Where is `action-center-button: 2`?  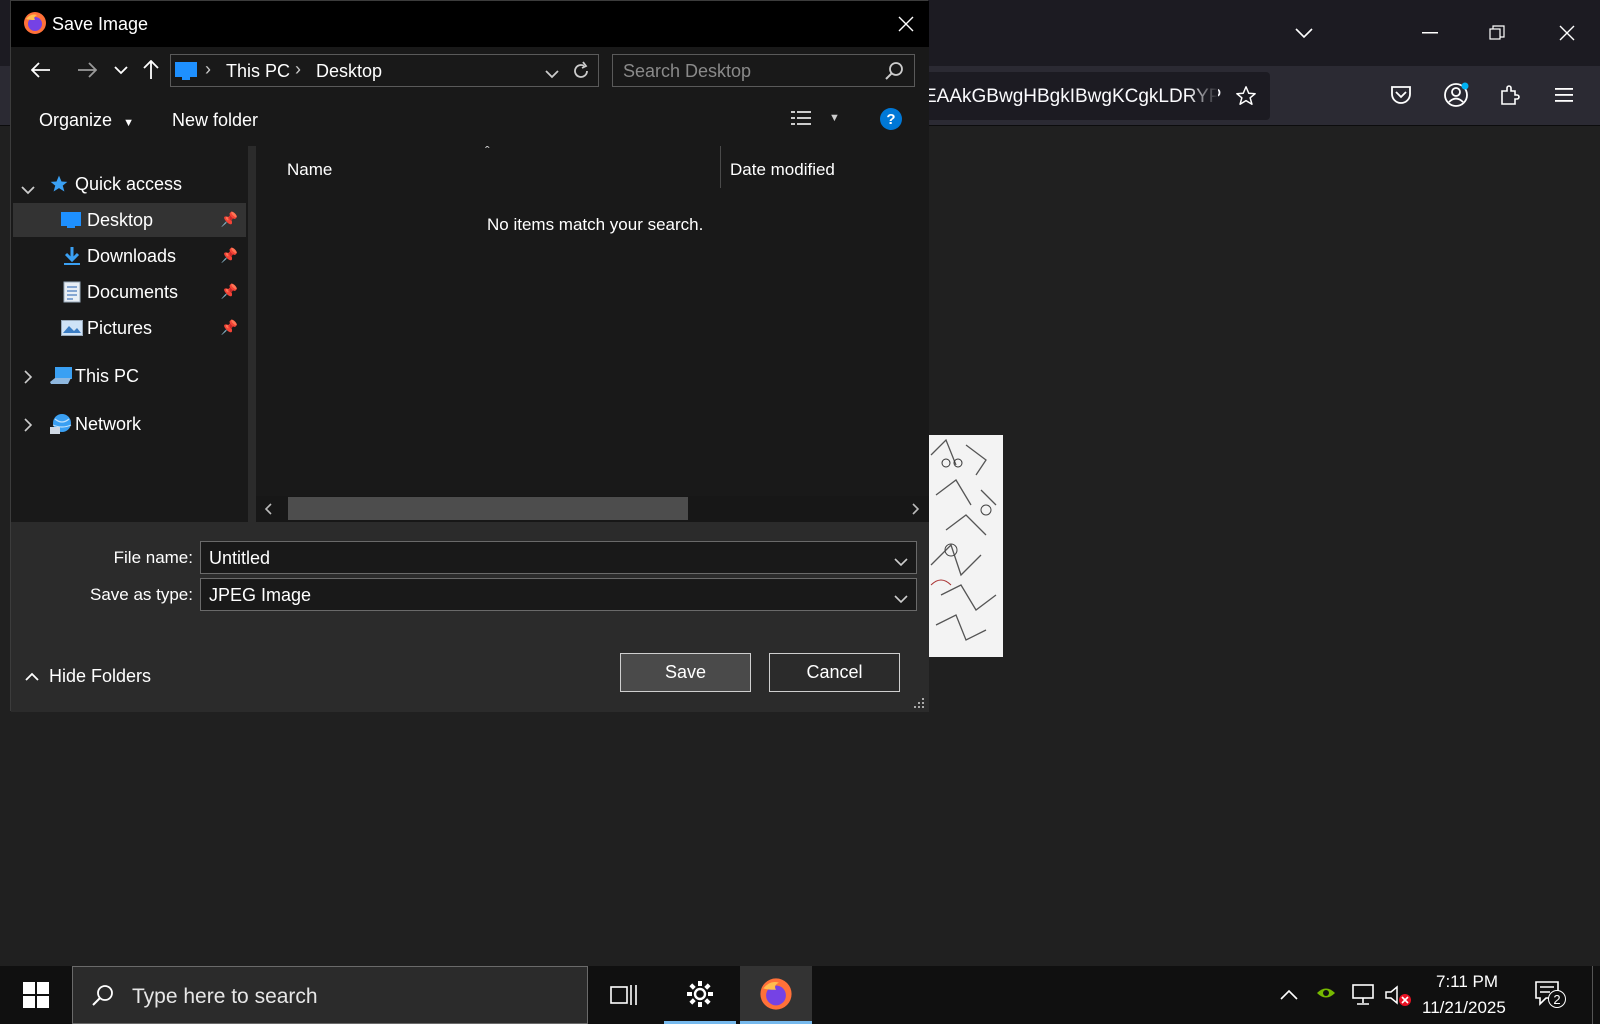
action-center-button: 2 is located at coordinates (1550, 996).